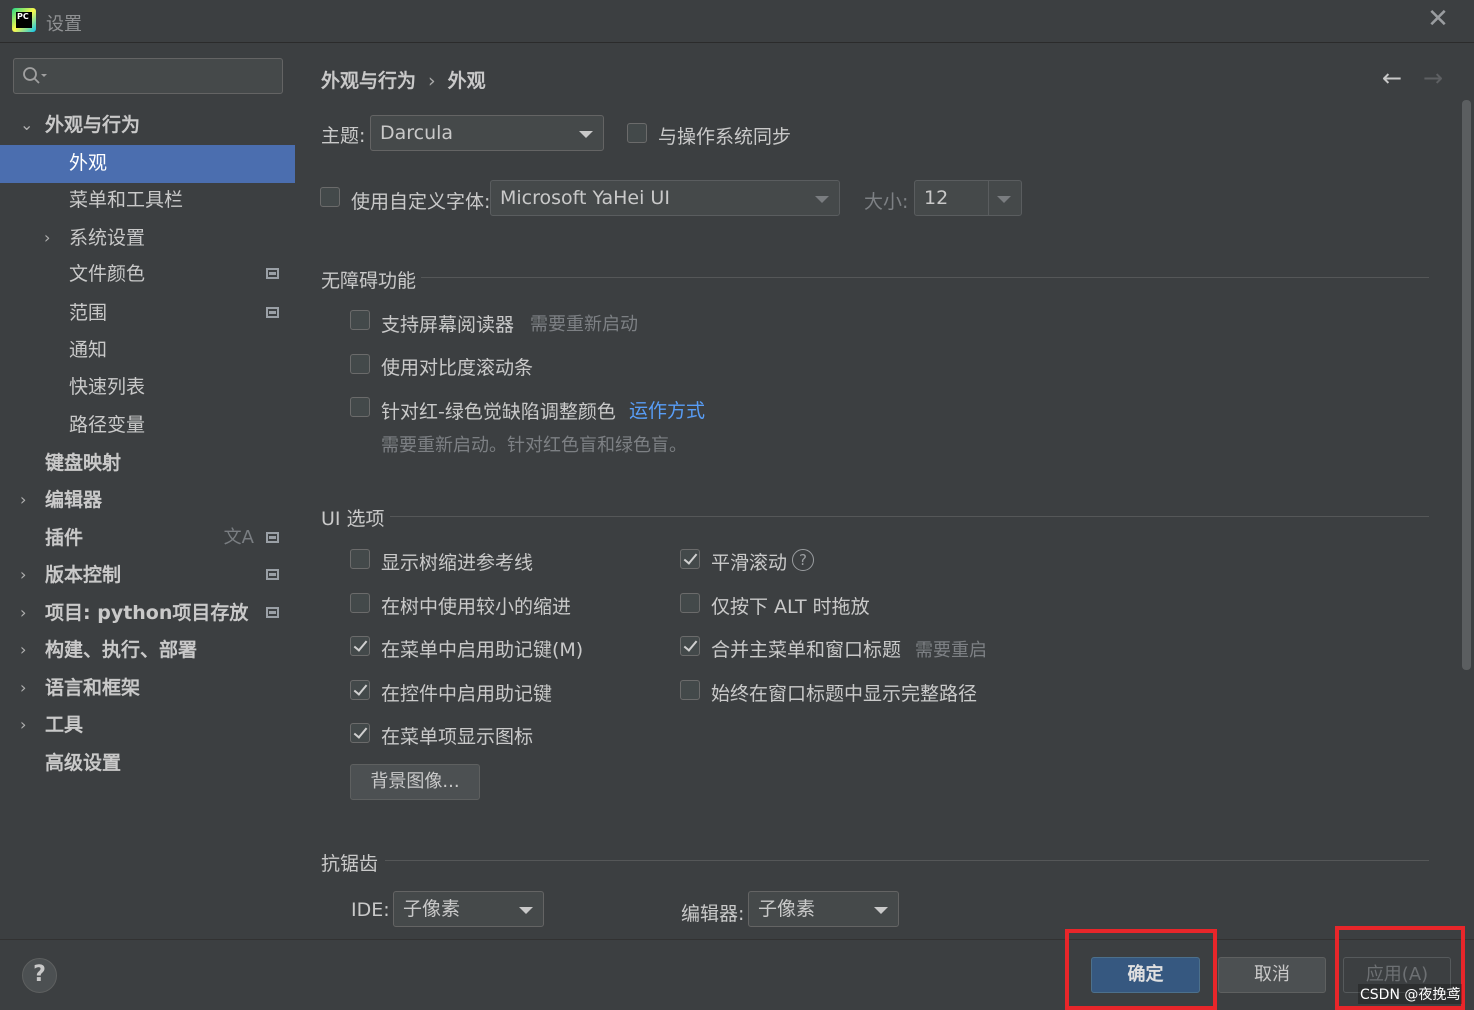  Describe the element at coordinates (107, 238) in the screenshot. I see `sidebar-item-label: 系统设置` at that location.